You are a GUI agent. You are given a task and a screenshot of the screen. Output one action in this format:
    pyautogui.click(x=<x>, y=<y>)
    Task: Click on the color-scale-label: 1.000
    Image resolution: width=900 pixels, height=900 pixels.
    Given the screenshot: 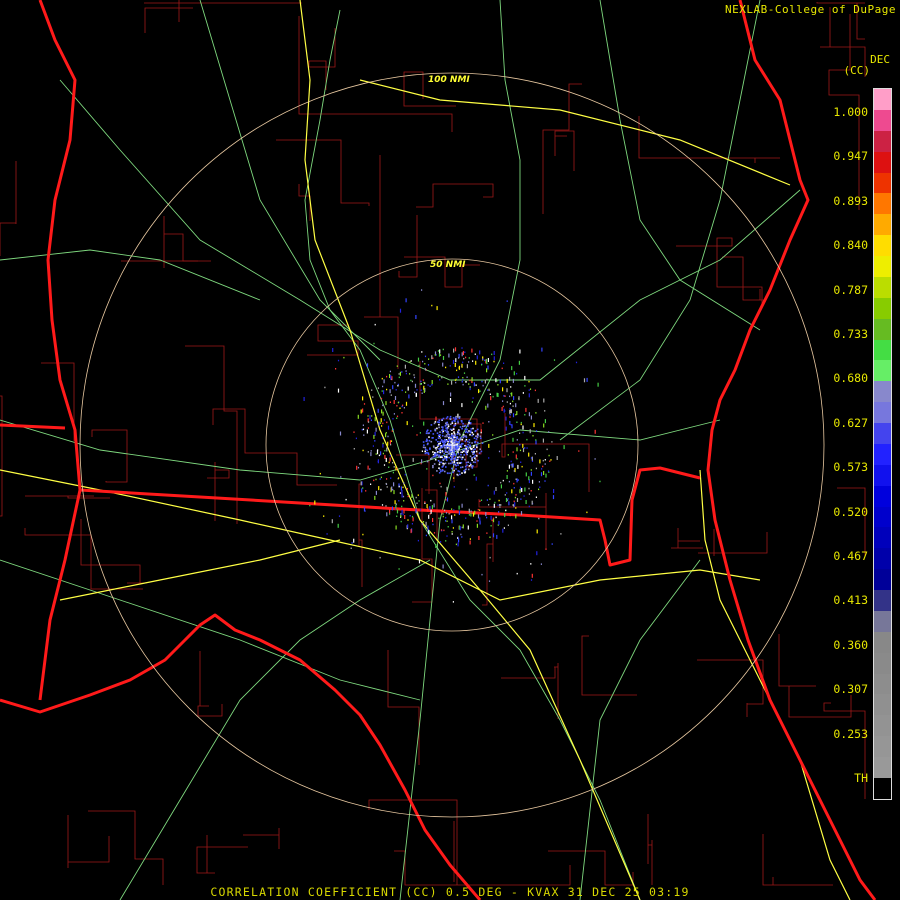 What is the action you would take?
    pyautogui.click(x=850, y=112)
    